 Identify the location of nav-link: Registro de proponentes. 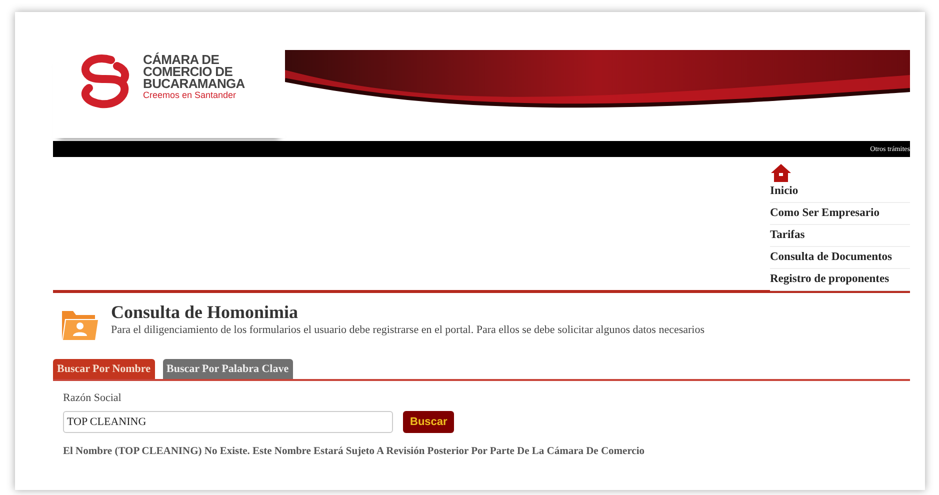
(840, 279).